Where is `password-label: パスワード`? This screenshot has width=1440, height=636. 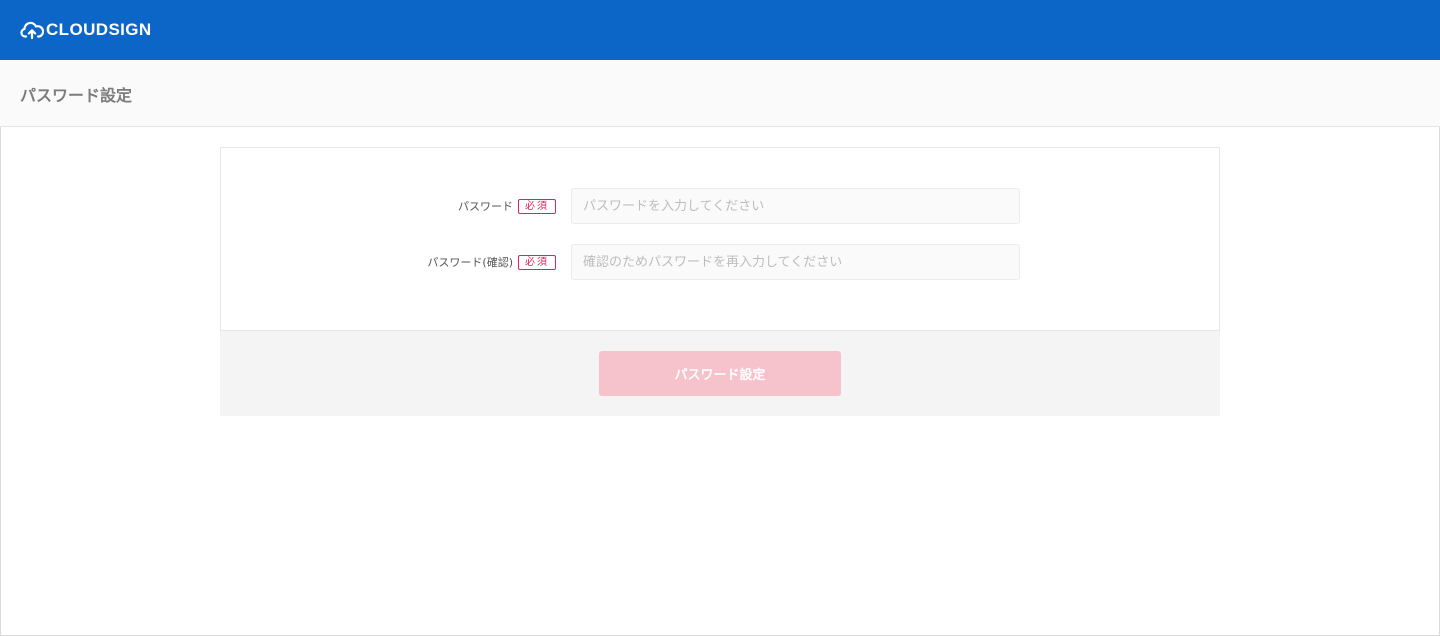 password-label: パスワード is located at coordinates (485, 206).